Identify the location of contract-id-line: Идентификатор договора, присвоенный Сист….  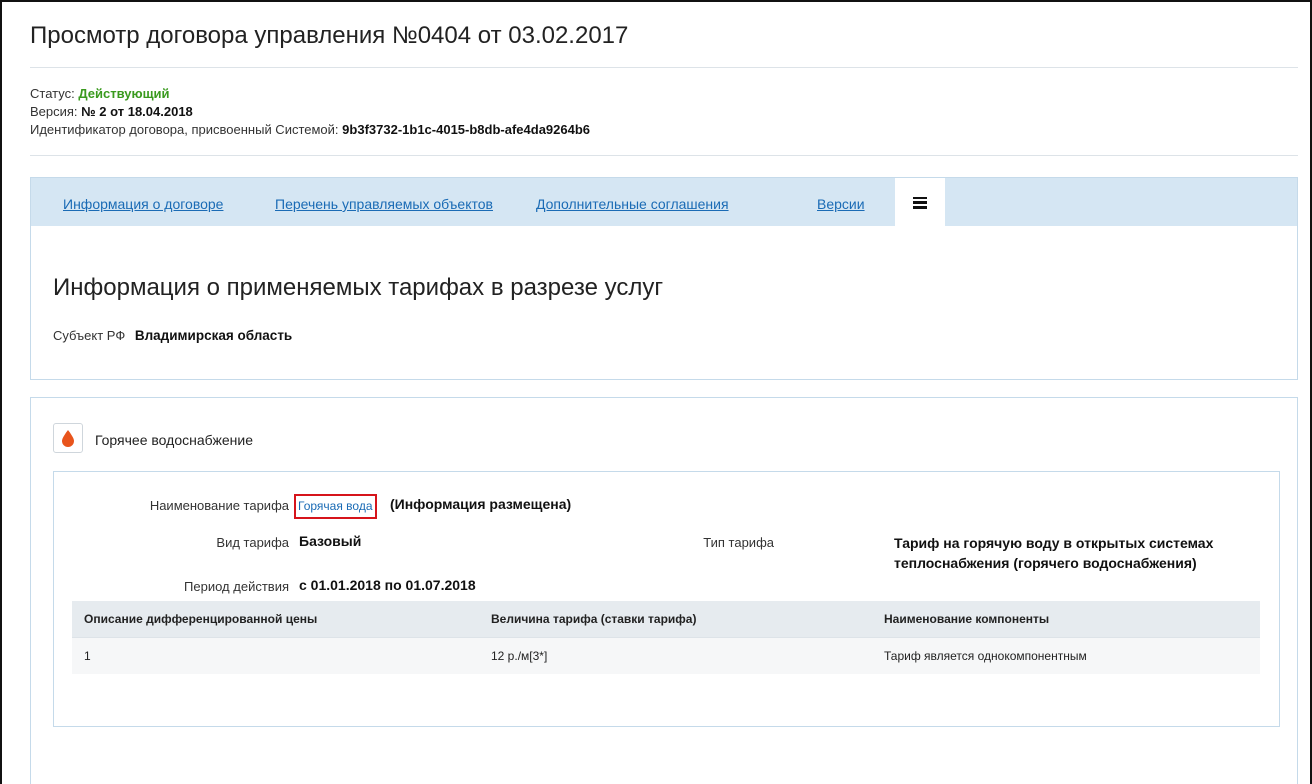
(310, 129).